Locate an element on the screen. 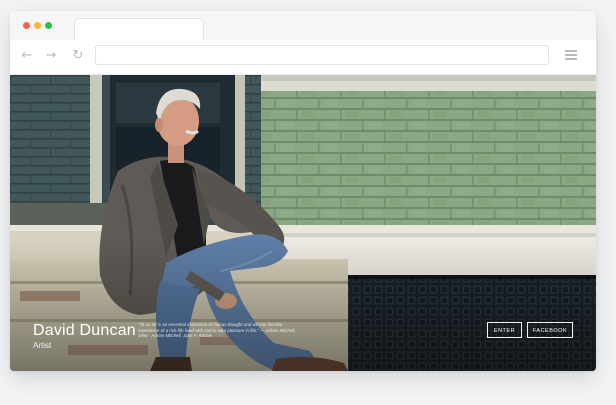 Image resolution: width=616 pixels, height=405 pixels. browser-tab is located at coordinates (139, 30).